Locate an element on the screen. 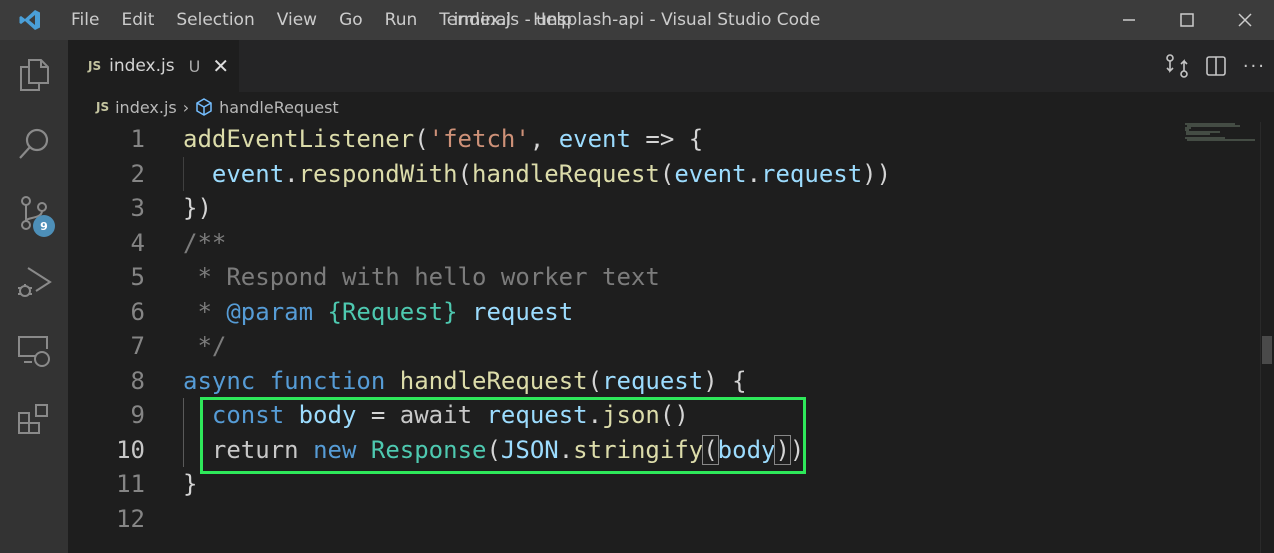 The image size is (1274, 553). code-line: 5 * Respond with hello worker text is located at coordinates (661, 277).